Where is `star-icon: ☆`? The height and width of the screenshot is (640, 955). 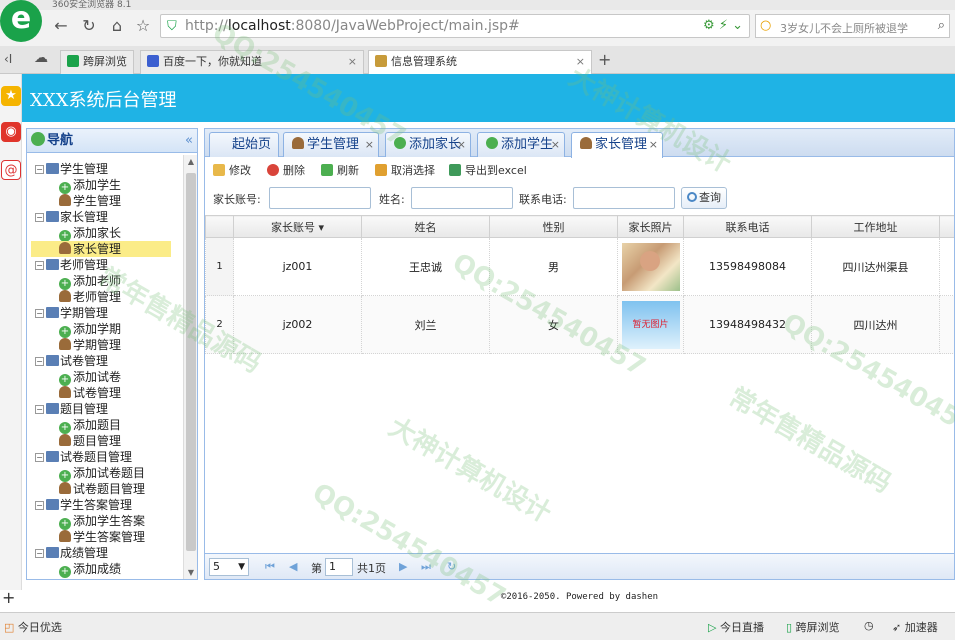 star-icon: ☆ is located at coordinates (143, 25).